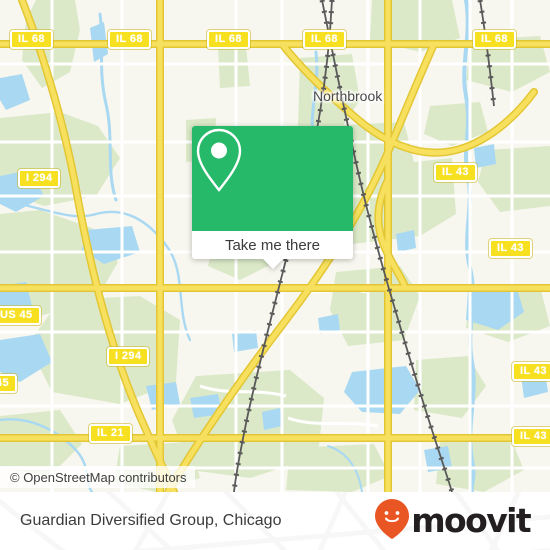 This screenshot has width=550, height=550. What do you see at coordinates (20, 315) in the screenshot?
I see `highway-shield: US 45` at bounding box center [20, 315].